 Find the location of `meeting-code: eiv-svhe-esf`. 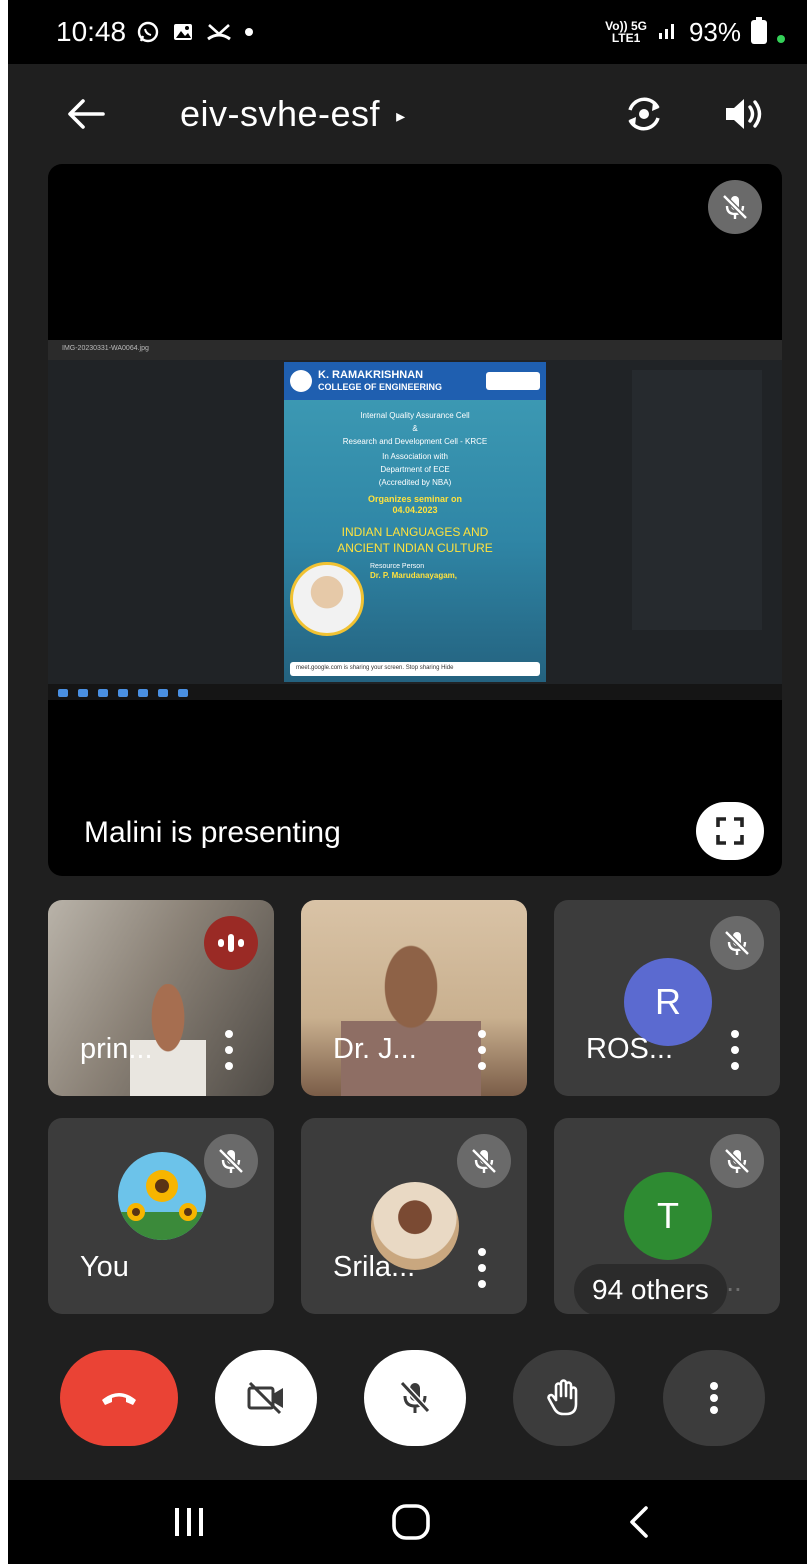

meeting-code: eiv-svhe-esf is located at coordinates (280, 114).